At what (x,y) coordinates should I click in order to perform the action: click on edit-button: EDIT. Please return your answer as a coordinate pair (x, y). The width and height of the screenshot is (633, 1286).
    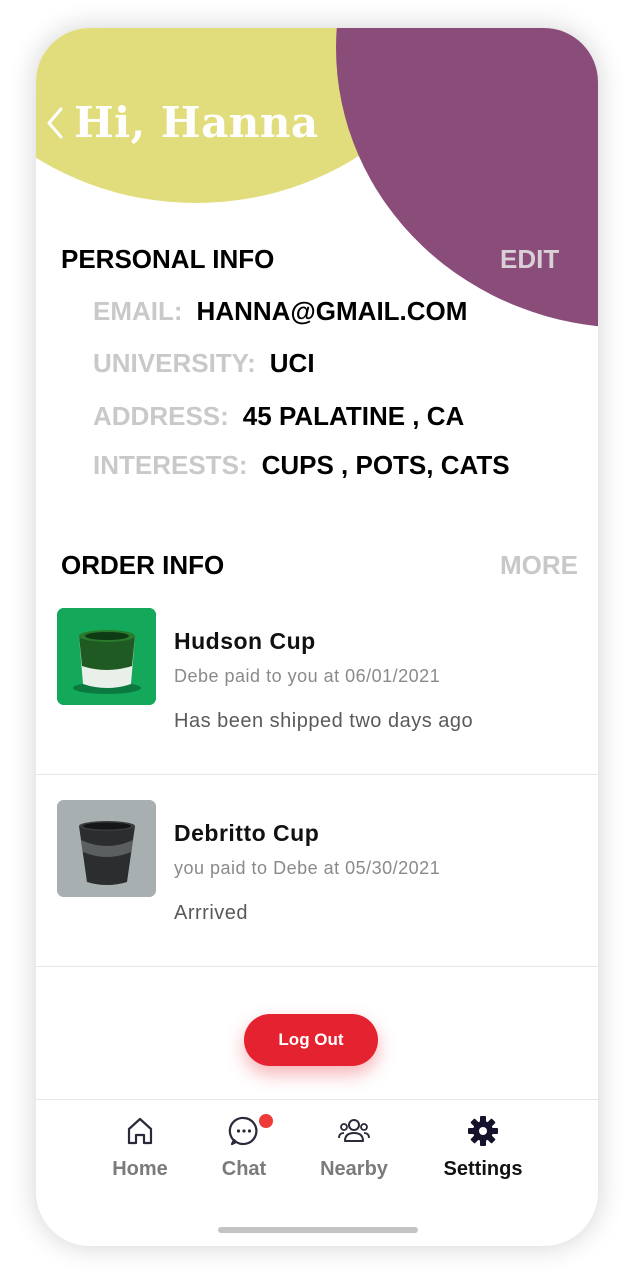
    Looking at the image, I should click on (529, 259).